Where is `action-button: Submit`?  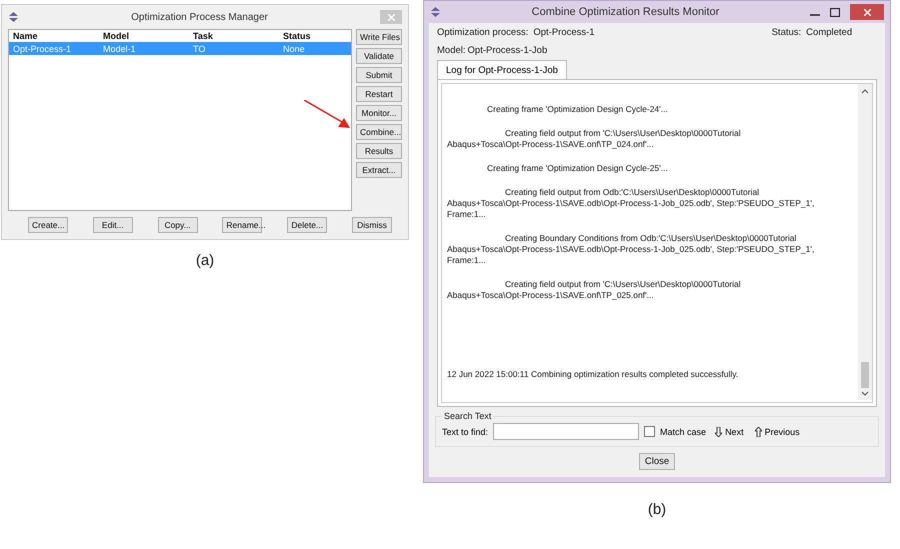 action-button: Submit is located at coordinates (379, 75).